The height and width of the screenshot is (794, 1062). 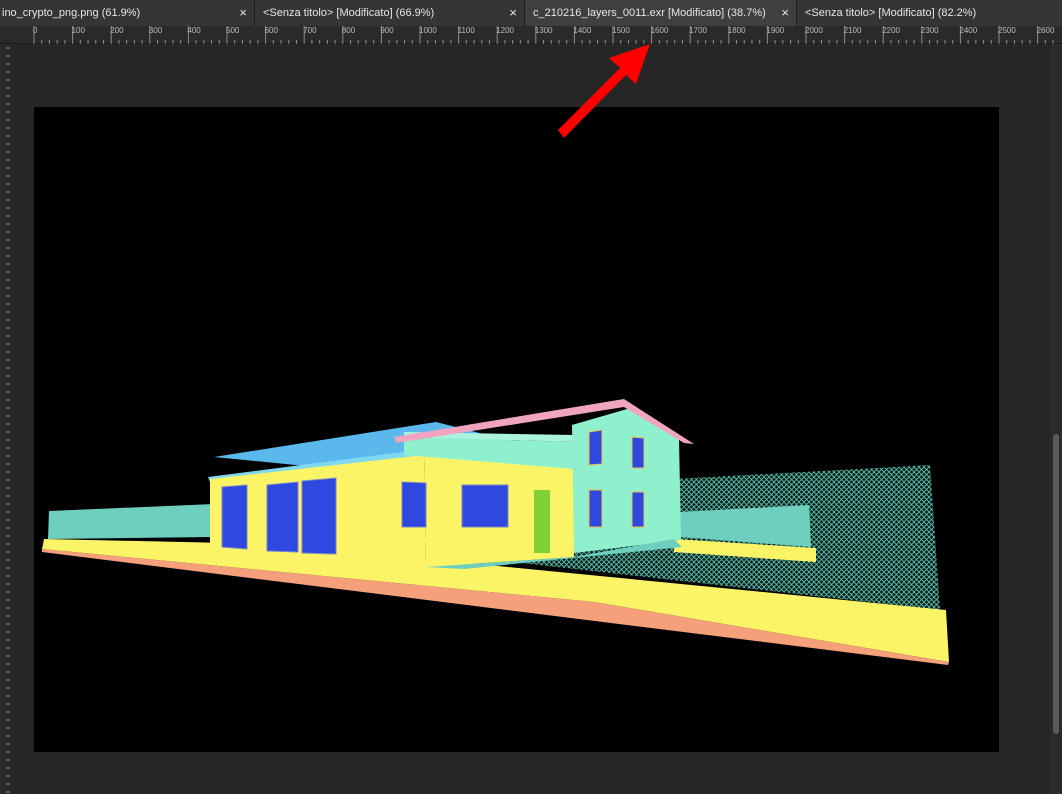 I want to click on tab-label: ino_crypto_png.png (61.9%), so click(x=71, y=13).